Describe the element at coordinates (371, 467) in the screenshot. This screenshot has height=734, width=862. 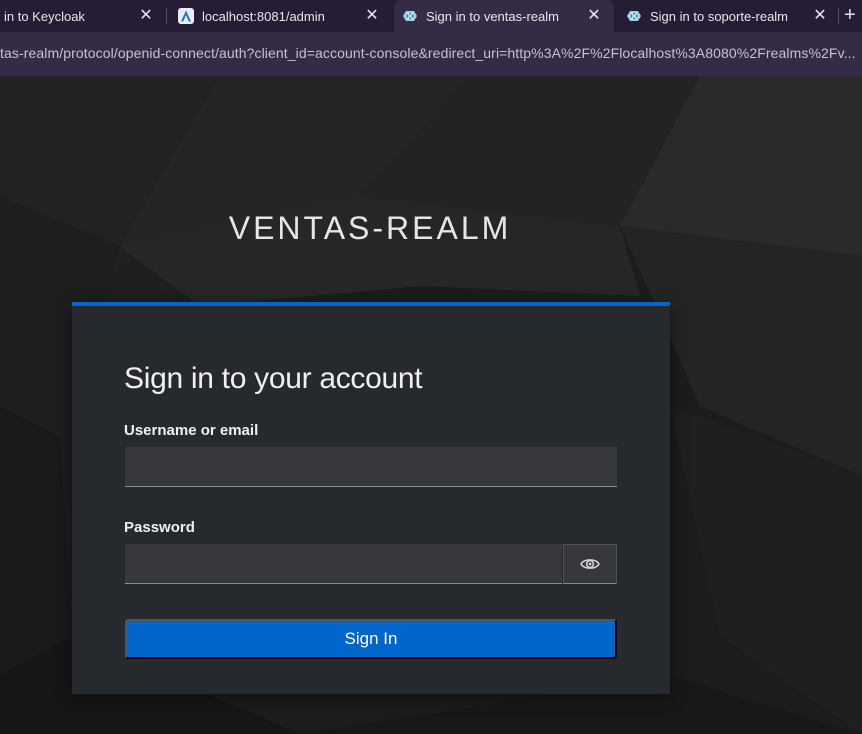
I see `username-input` at that location.